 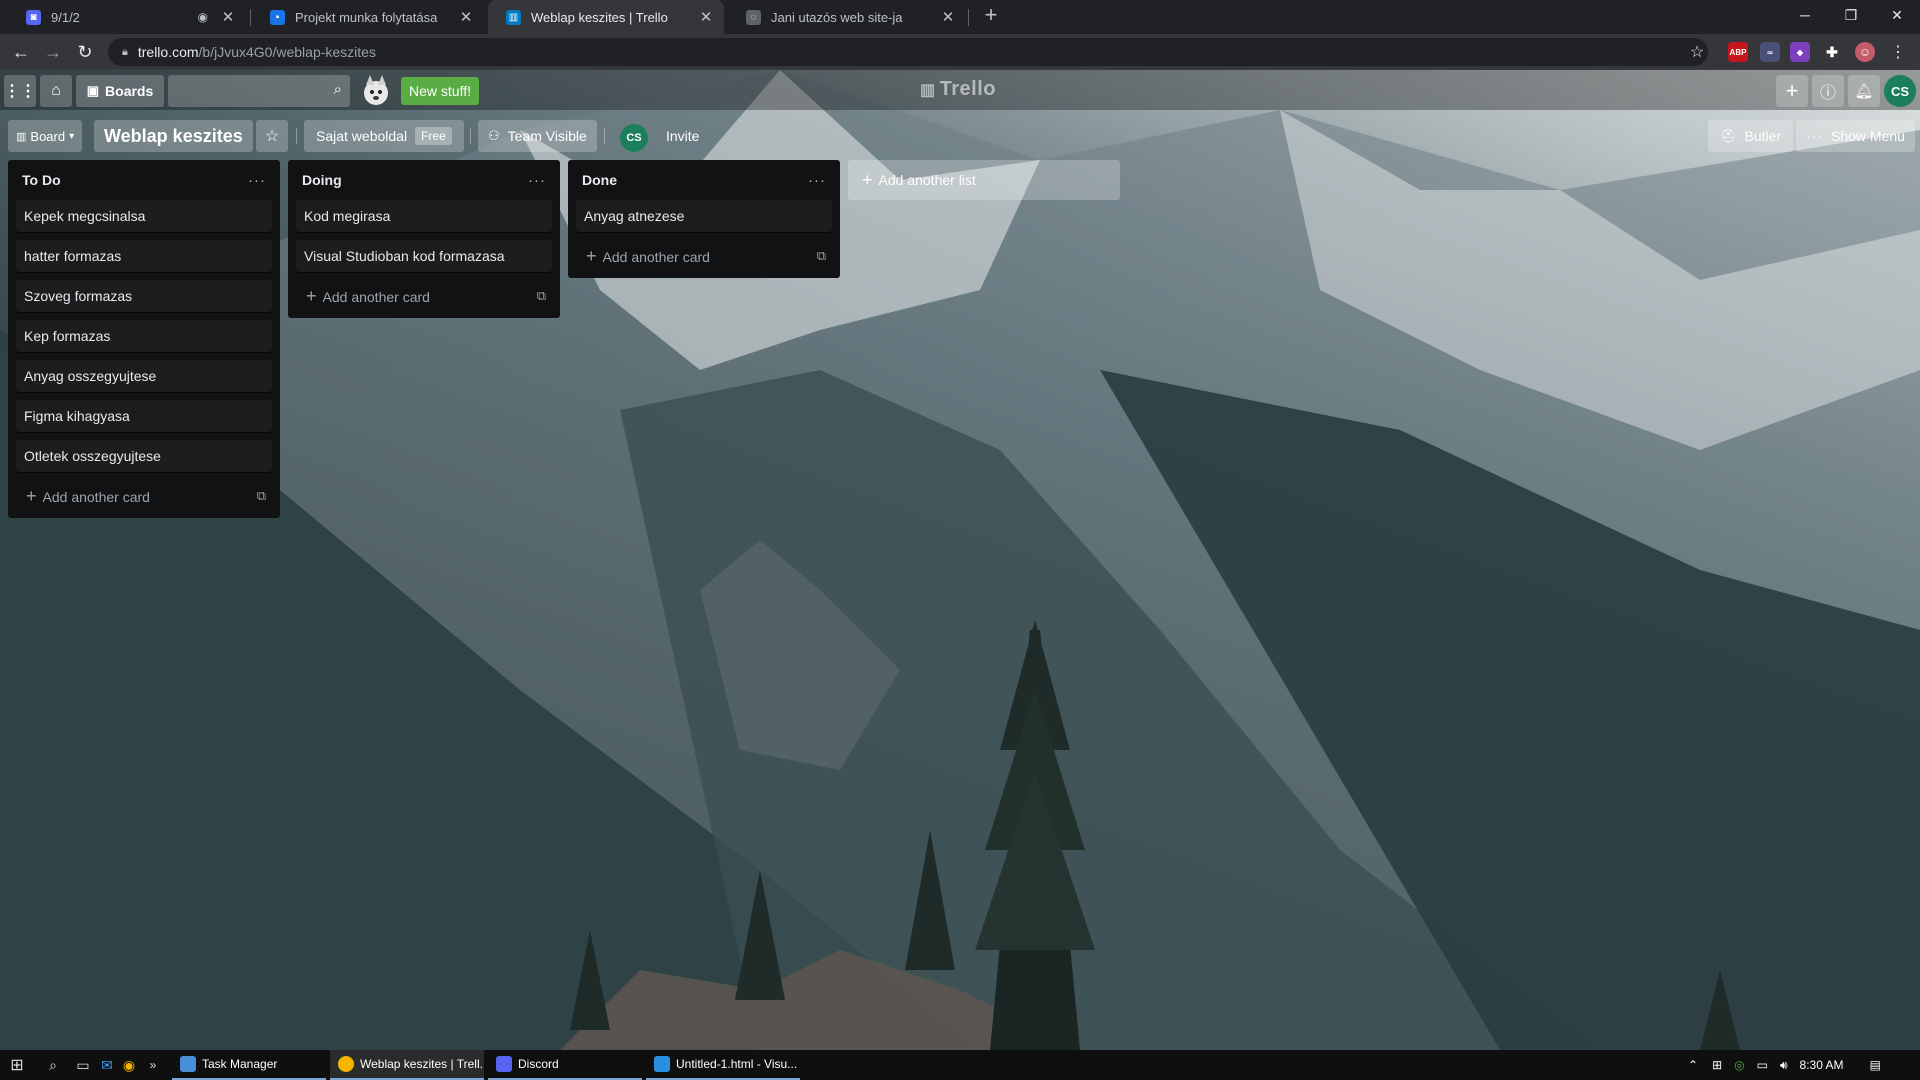 What do you see at coordinates (384, 136) in the screenshot?
I see `workspace-button: Sajat weboldal Free` at bounding box center [384, 136].